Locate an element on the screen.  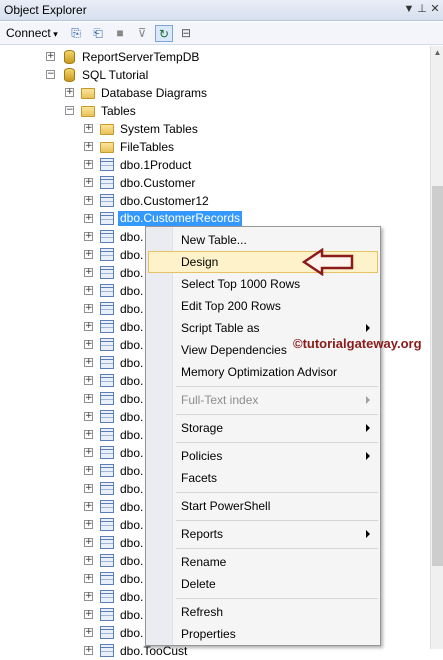
disconnect-icon: ⎗ is located at coordinates (98, 33).